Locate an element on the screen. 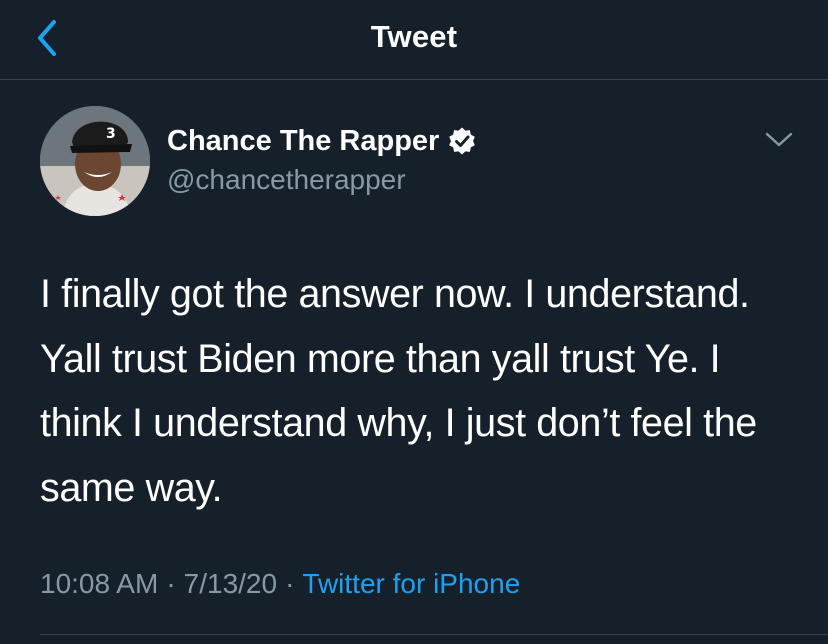  more-options-button is located at coordinates (779, 140).